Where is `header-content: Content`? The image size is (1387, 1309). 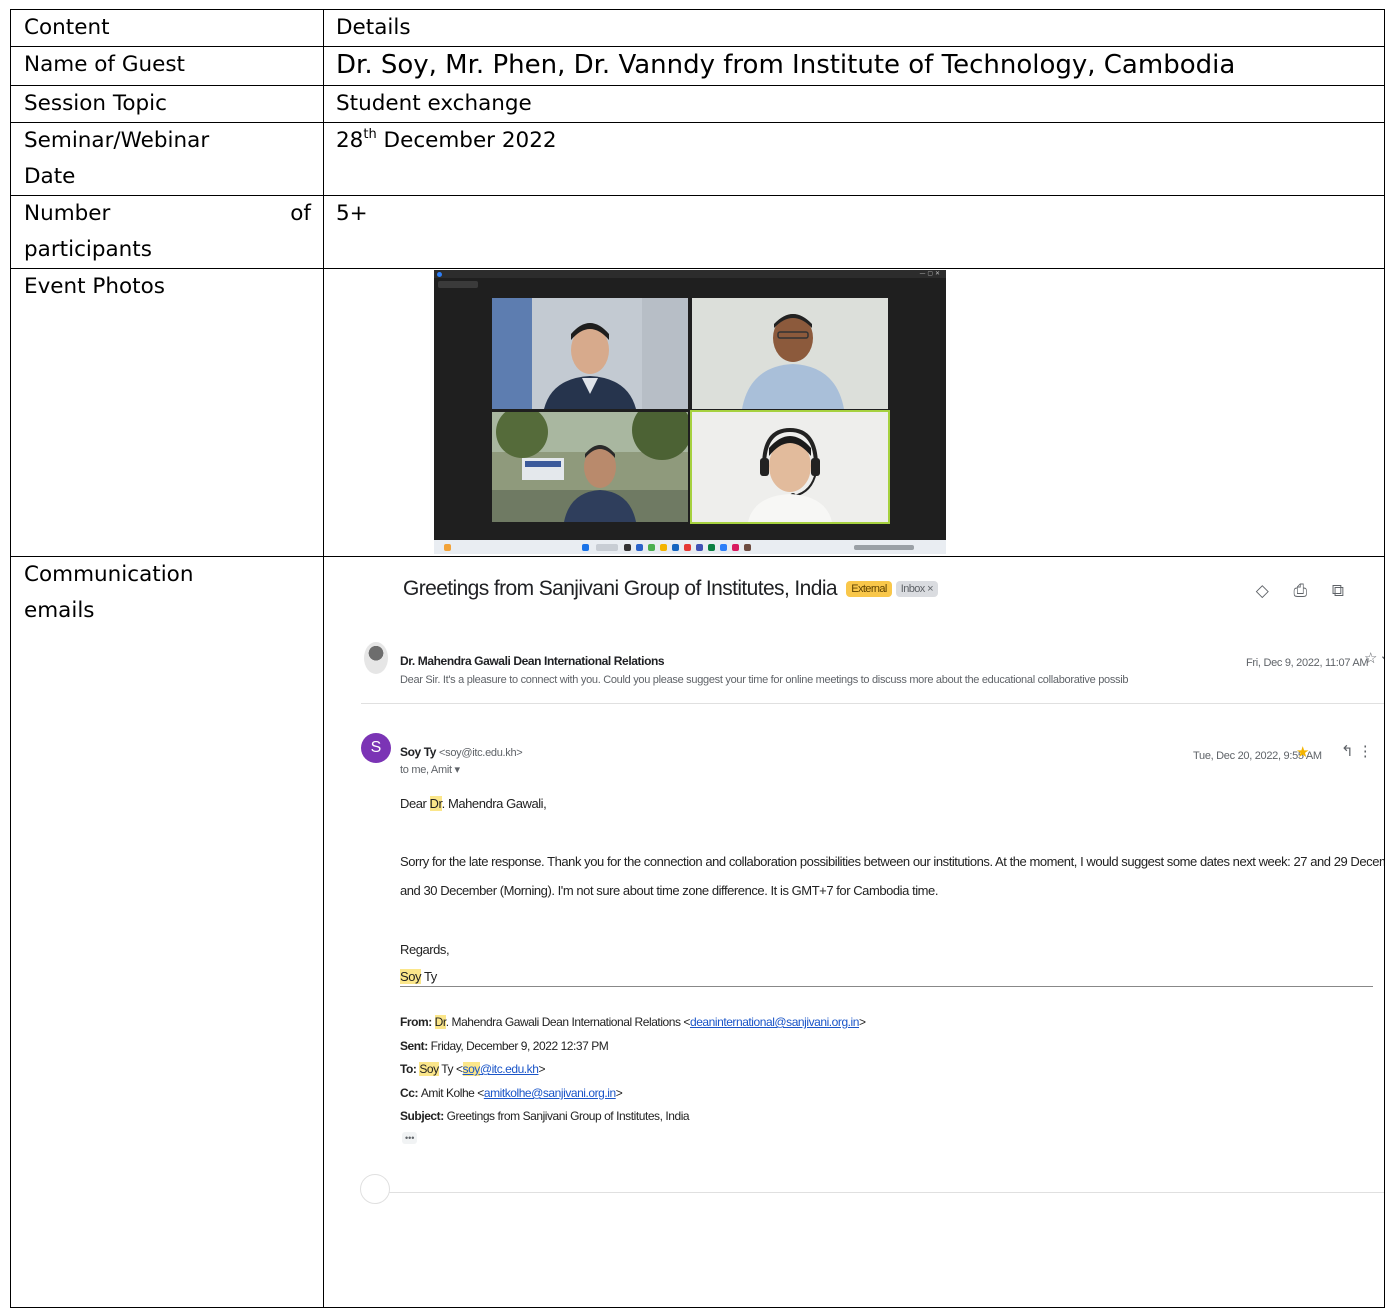
header-content: Content is located at coordinates (67, 27).